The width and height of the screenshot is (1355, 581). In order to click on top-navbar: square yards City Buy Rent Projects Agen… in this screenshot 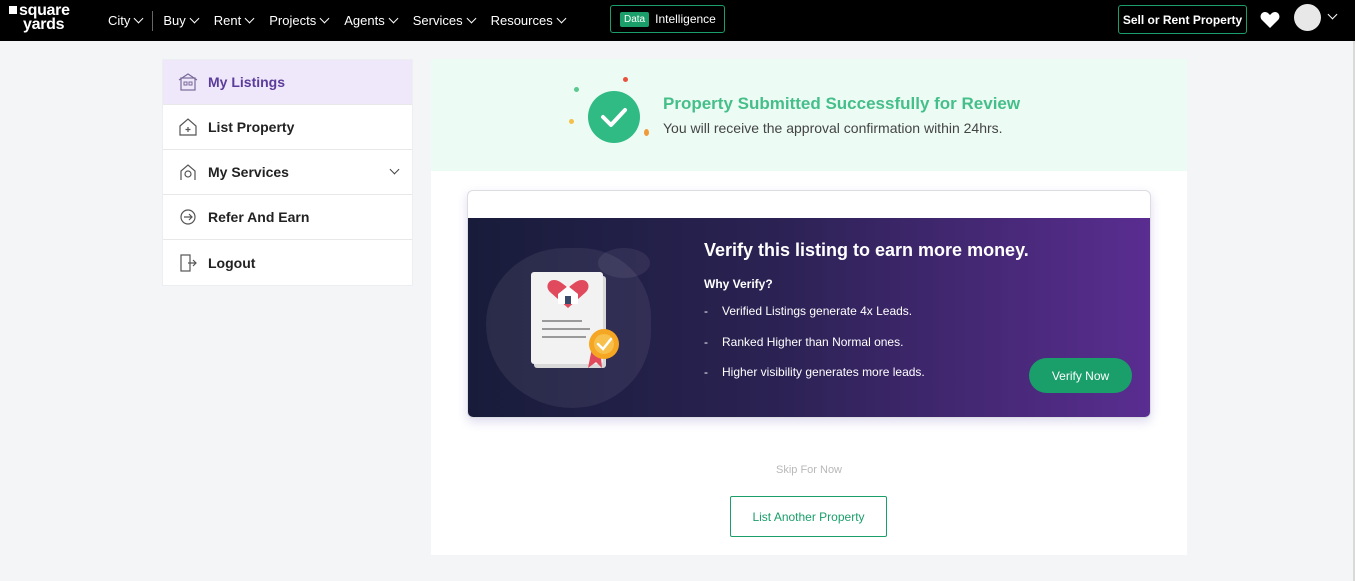, I will do `click(677, 20)`.